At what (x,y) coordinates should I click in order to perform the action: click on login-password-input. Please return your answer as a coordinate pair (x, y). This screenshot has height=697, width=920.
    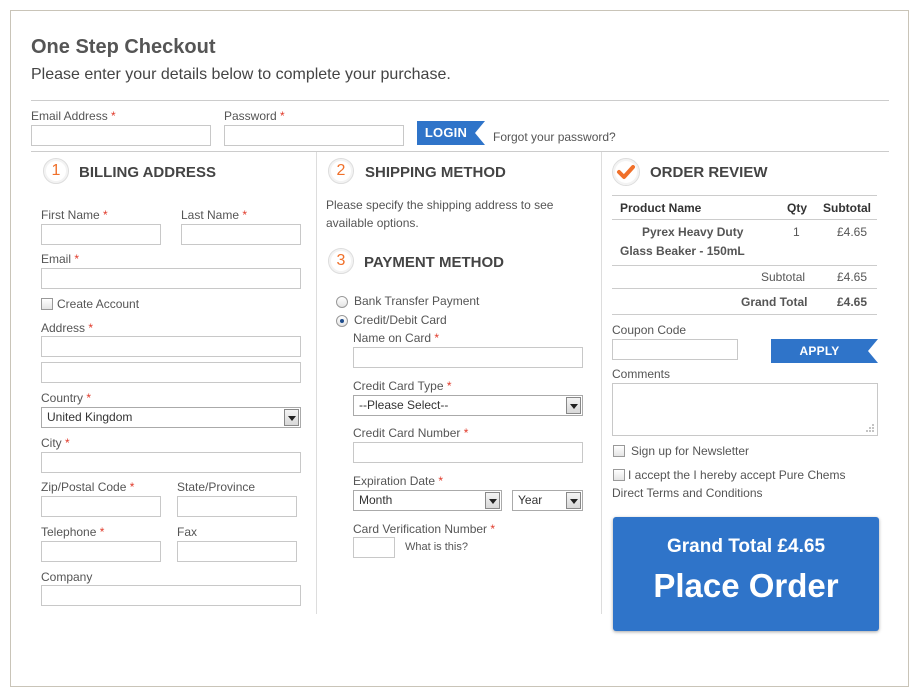
    Looking at the image, I should click on (314, 135).